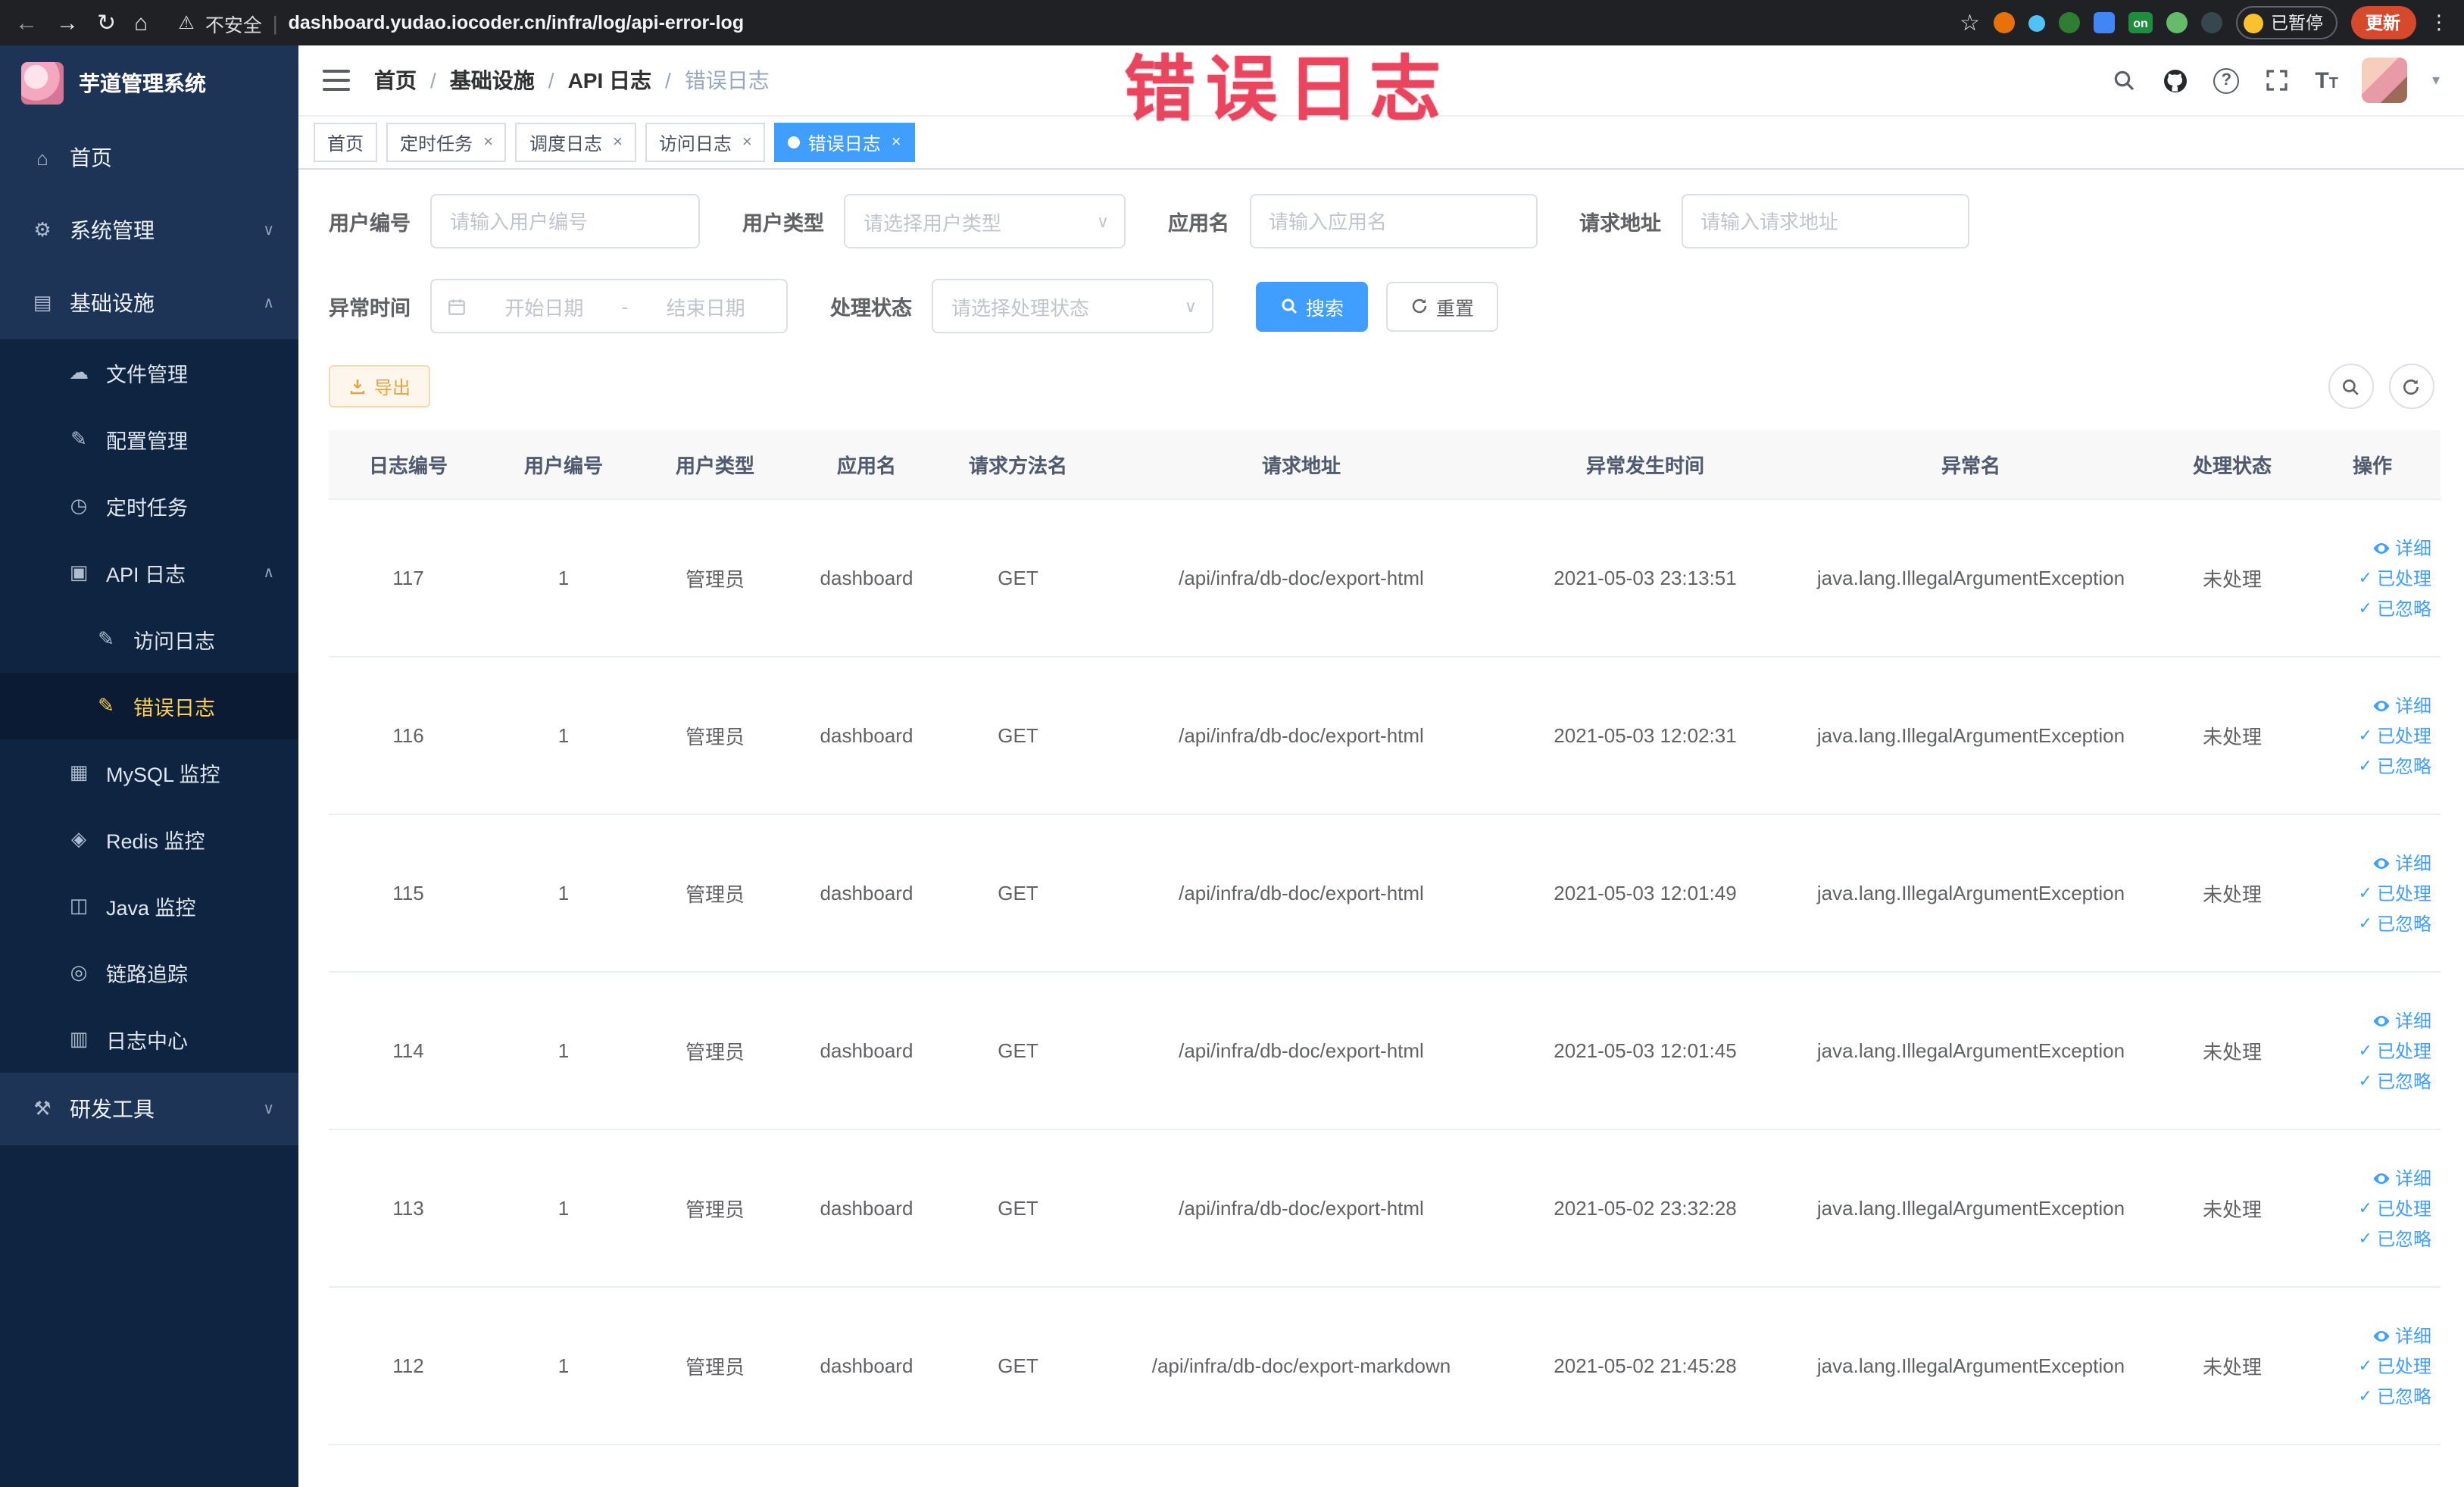 The width and height of the screenshot is (2464, 1487). What do you see at coordinates (609, 80) in the screenshot?
I see `breadcrumb-item: API 日志` at bounding box center [609, 80].